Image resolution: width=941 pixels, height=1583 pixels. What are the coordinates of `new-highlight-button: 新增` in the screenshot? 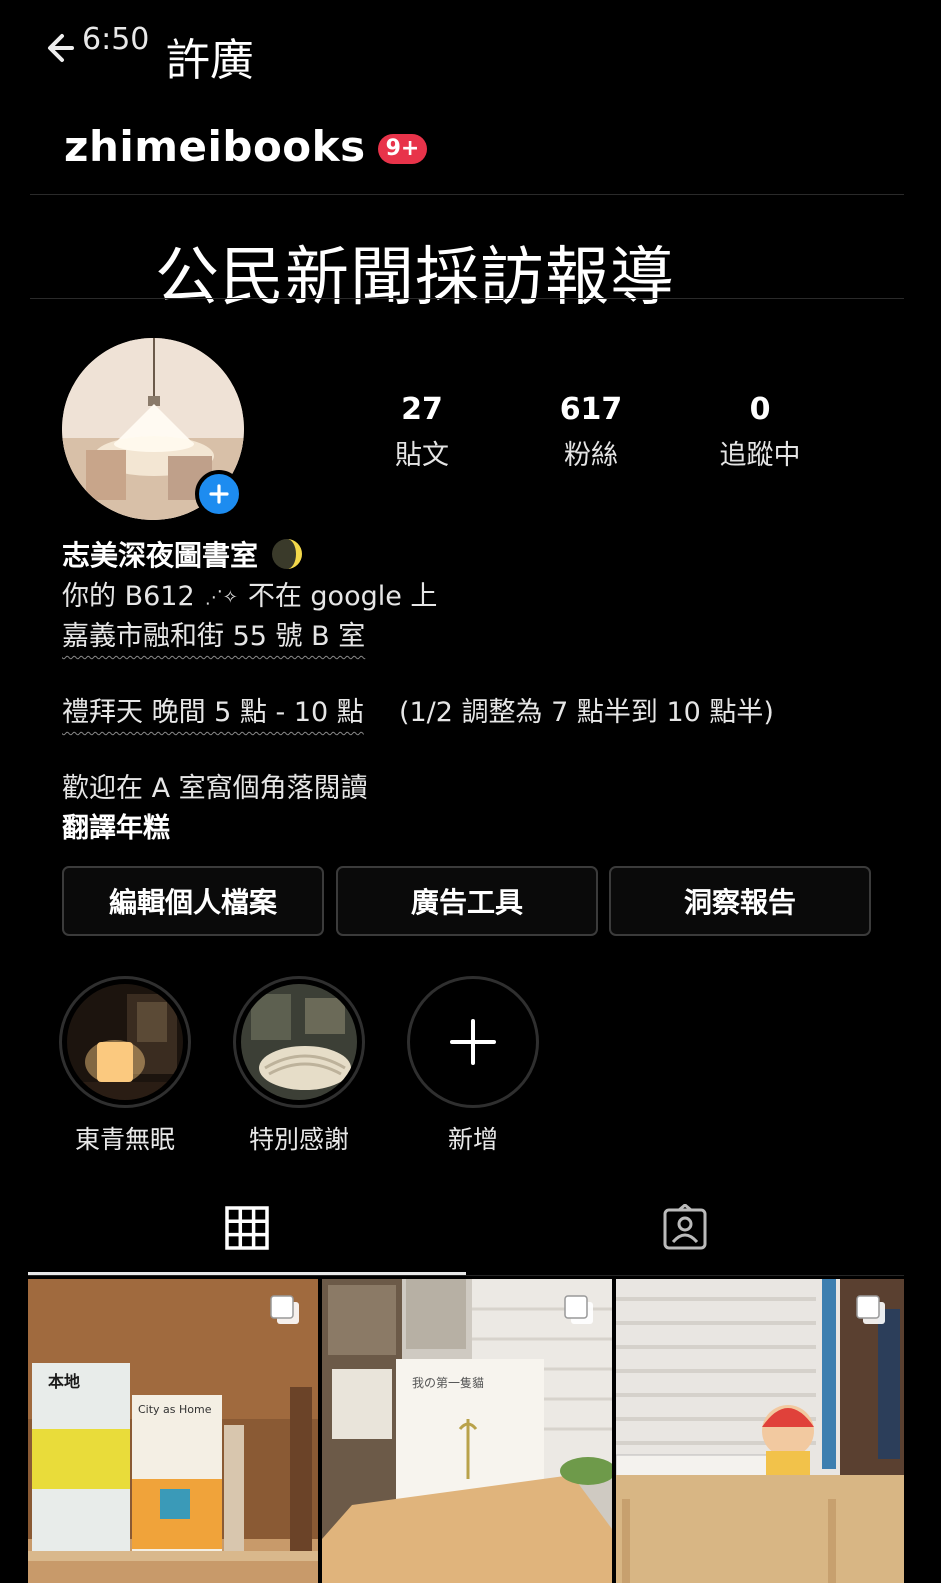 It's located at (473, 1066).